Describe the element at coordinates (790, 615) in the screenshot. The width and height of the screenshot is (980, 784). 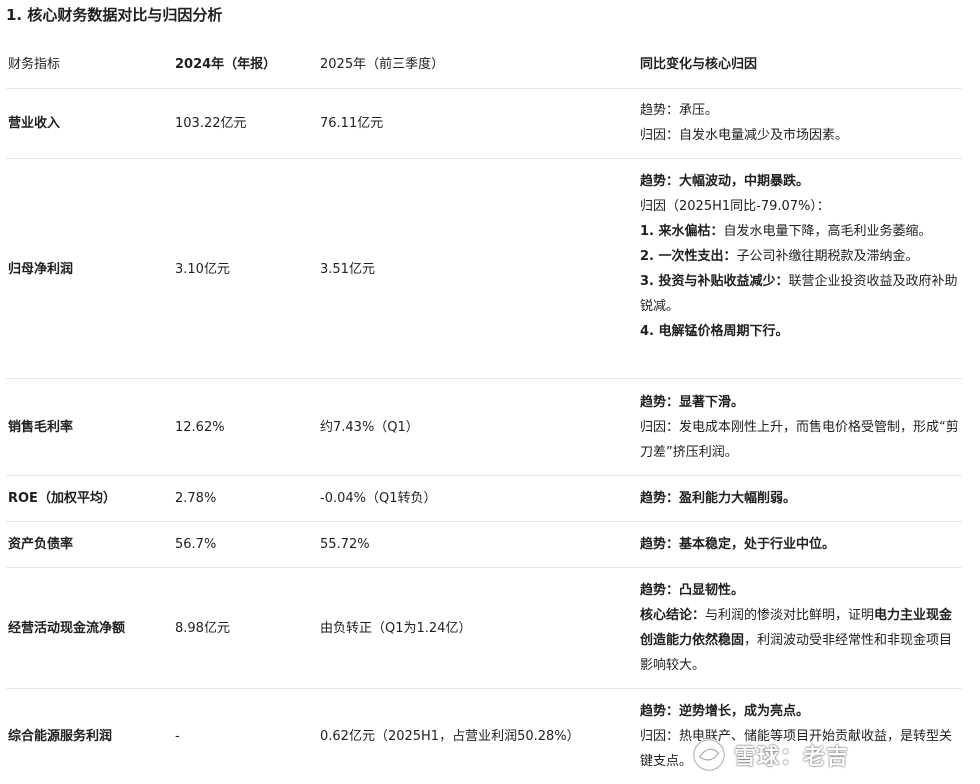
I see `analysis-segment: 与利润的惨淡对比鲜明，证明` at that location.